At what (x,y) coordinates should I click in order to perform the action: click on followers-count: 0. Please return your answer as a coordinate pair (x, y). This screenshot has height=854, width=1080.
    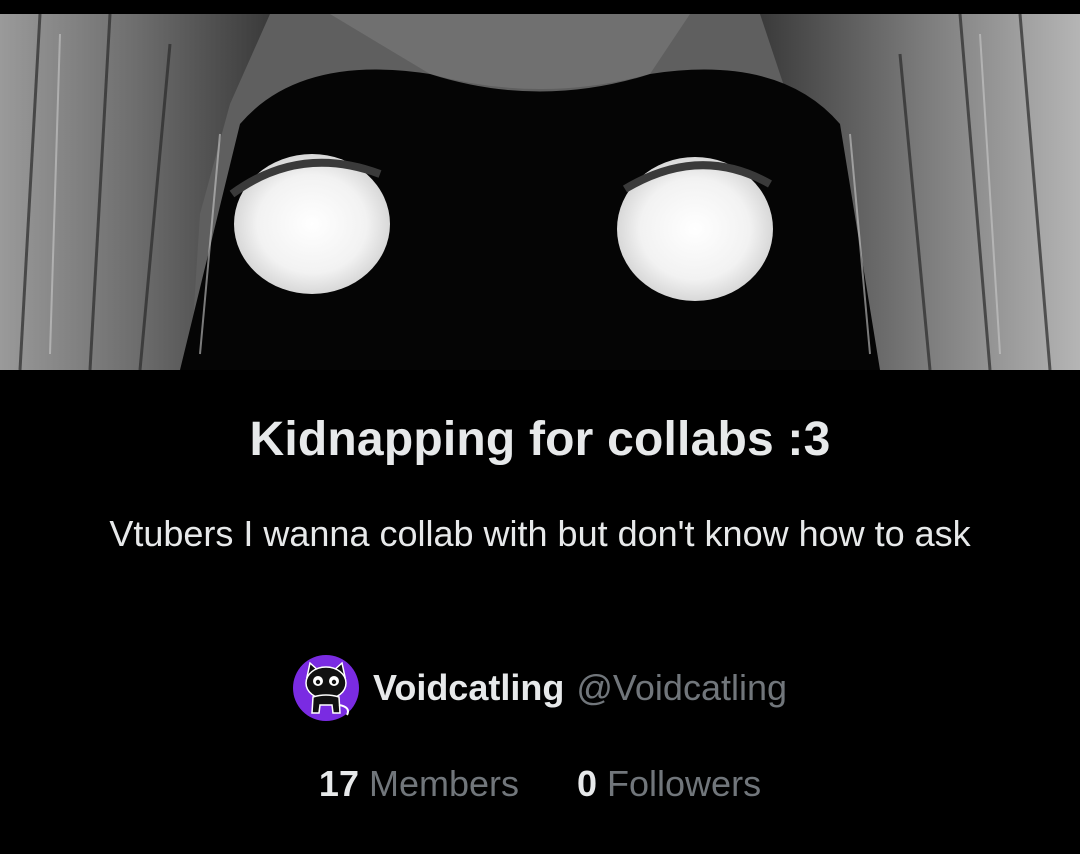
    Looking at the image, I should click on (587, 783).